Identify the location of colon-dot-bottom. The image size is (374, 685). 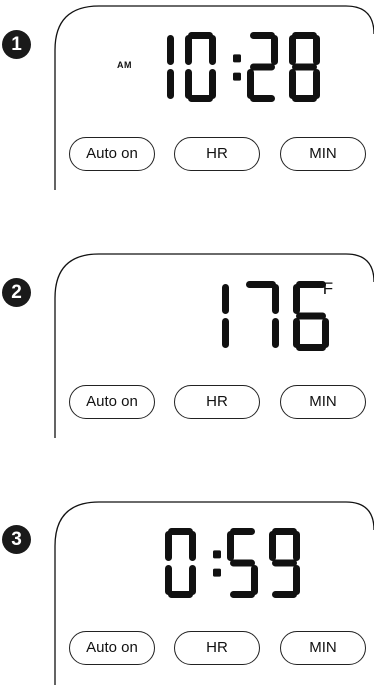
(217, 572).